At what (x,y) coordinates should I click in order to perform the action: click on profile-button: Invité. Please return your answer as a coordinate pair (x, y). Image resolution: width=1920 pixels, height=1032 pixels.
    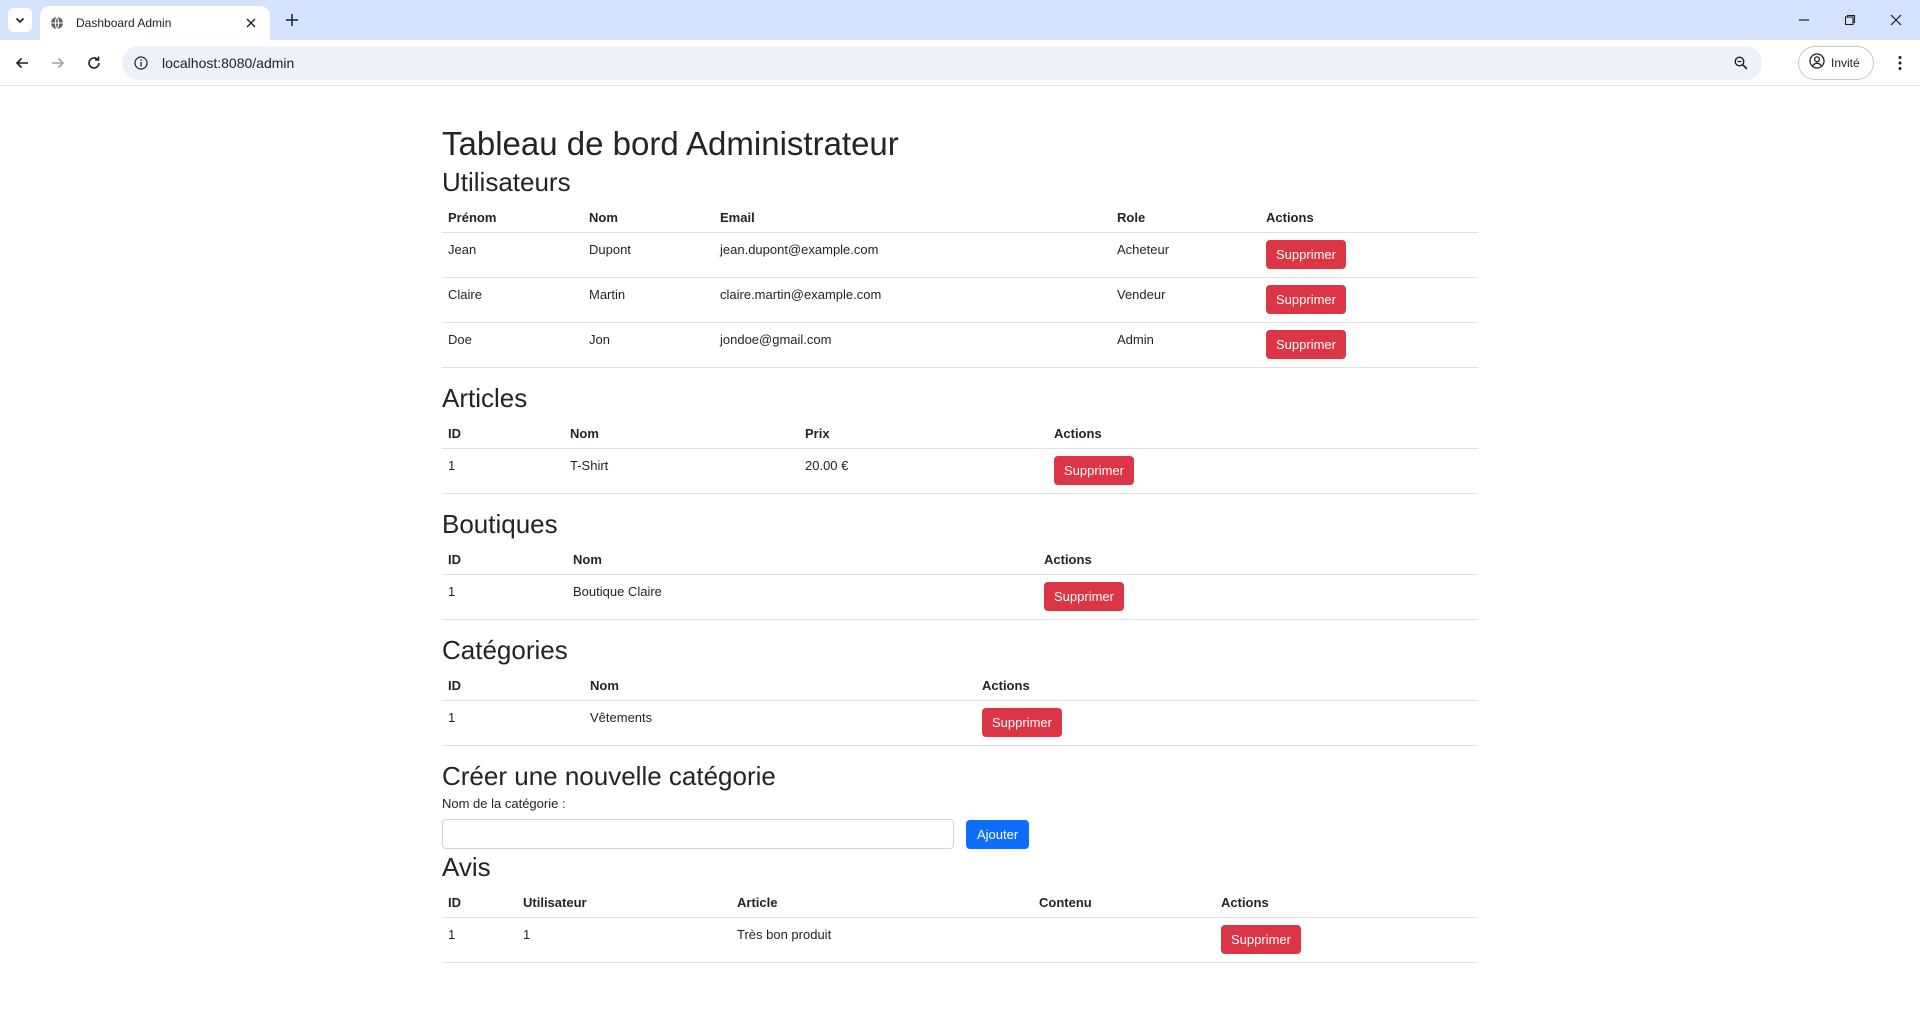
    Looking at the image, I should click on (1836, 63).